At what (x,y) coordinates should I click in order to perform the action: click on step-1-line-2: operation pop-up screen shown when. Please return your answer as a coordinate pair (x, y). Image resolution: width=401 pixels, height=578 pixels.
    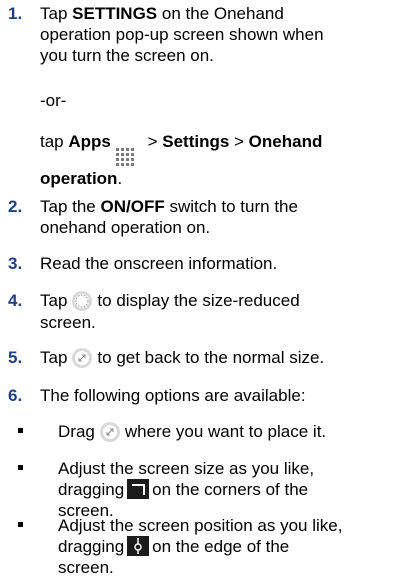
    Looking at the image, I should click on (182, 34).